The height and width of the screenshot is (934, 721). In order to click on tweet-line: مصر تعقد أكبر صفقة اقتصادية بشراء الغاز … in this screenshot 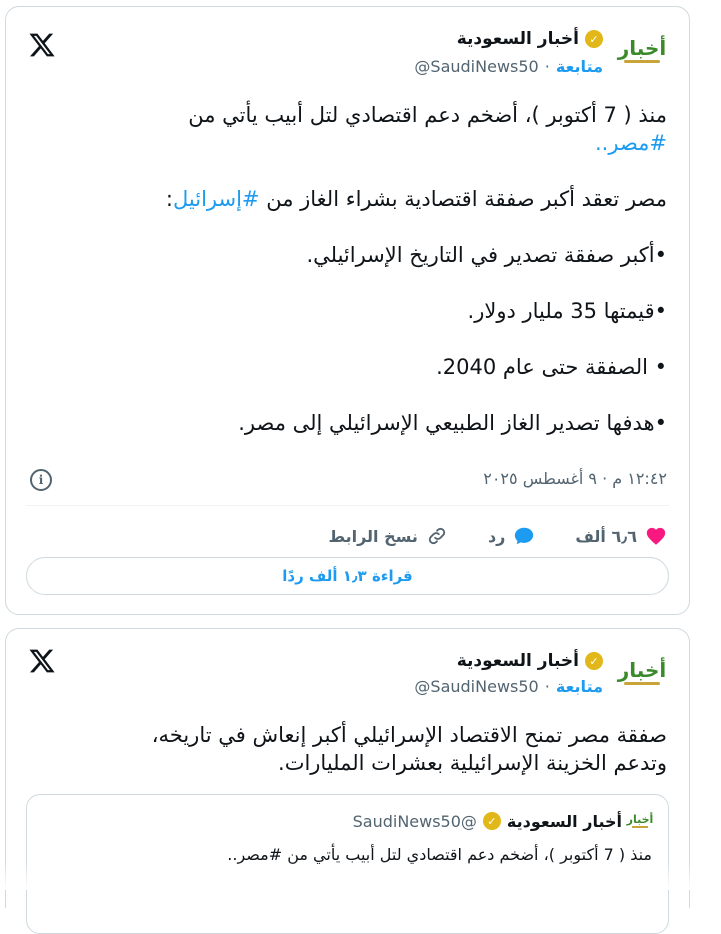, I will do `click(416, 199)`.